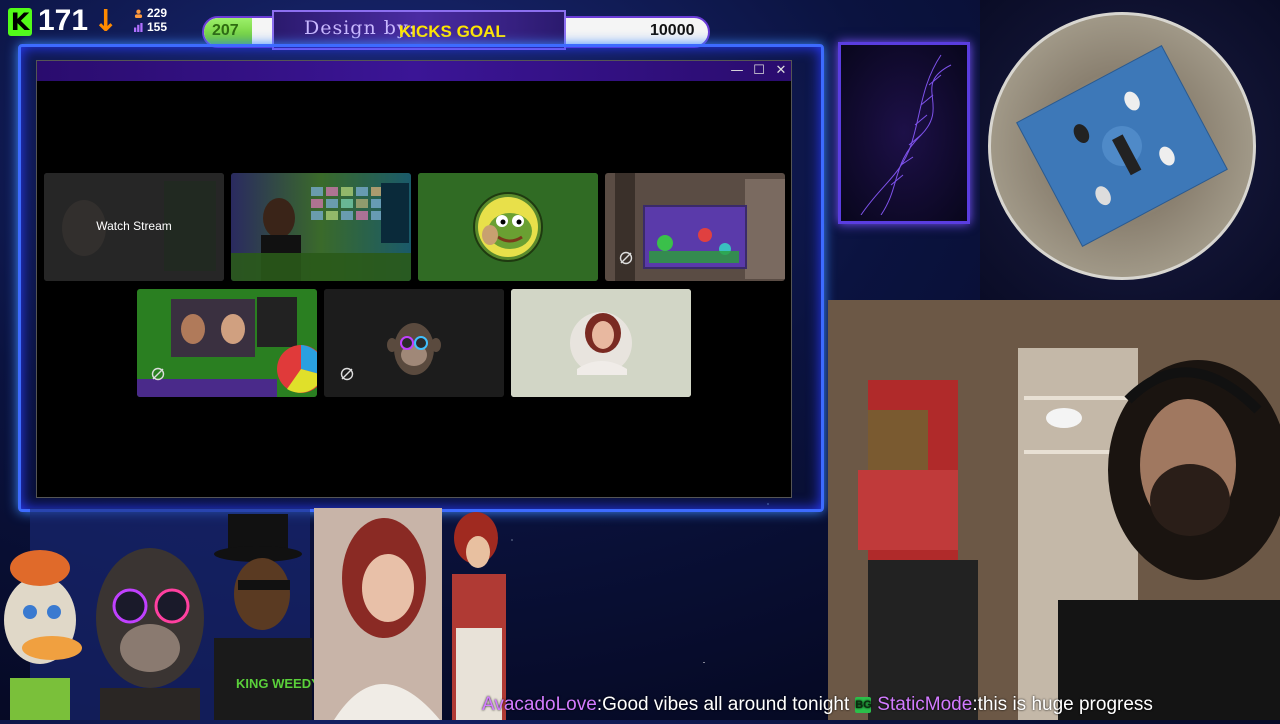  I want to click on chat-username: AvacadoLove, so click(539, 704).